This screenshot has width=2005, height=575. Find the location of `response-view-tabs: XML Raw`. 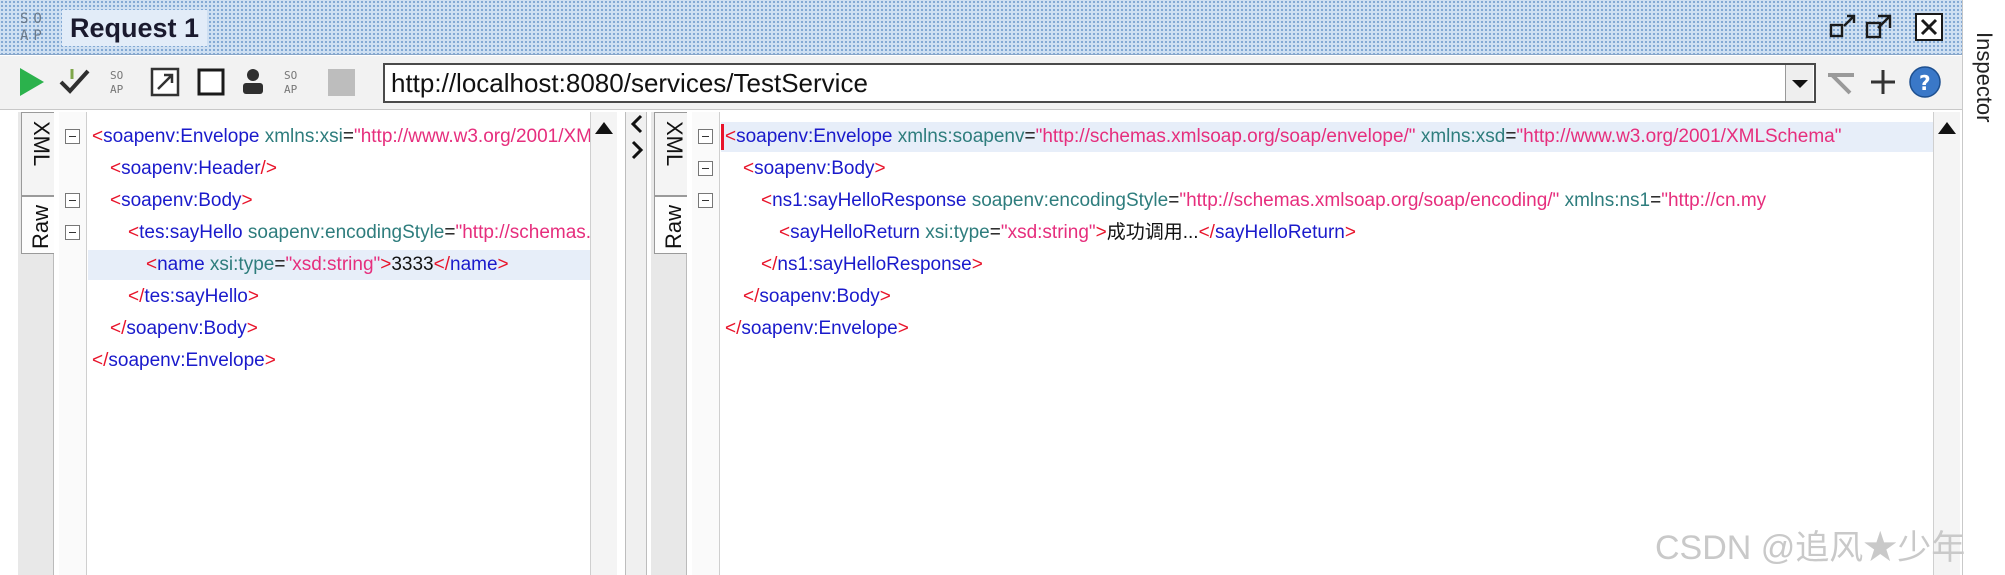

response-view-tabs: XML Raw is located at coordinates (669, 343).